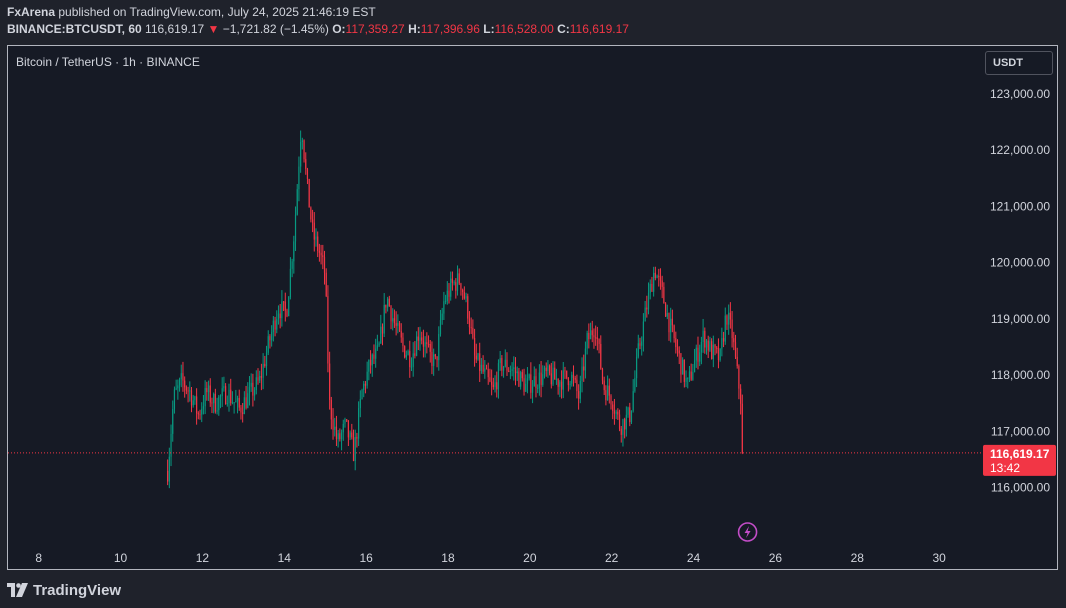 The width and height of the screenshot is (1066, 608). What do you see at coordinates (74, 29) in the screenshot?
I see `symbol-label: BINANCE:BTCUSDT, 60` at bounding box center [74, 29].